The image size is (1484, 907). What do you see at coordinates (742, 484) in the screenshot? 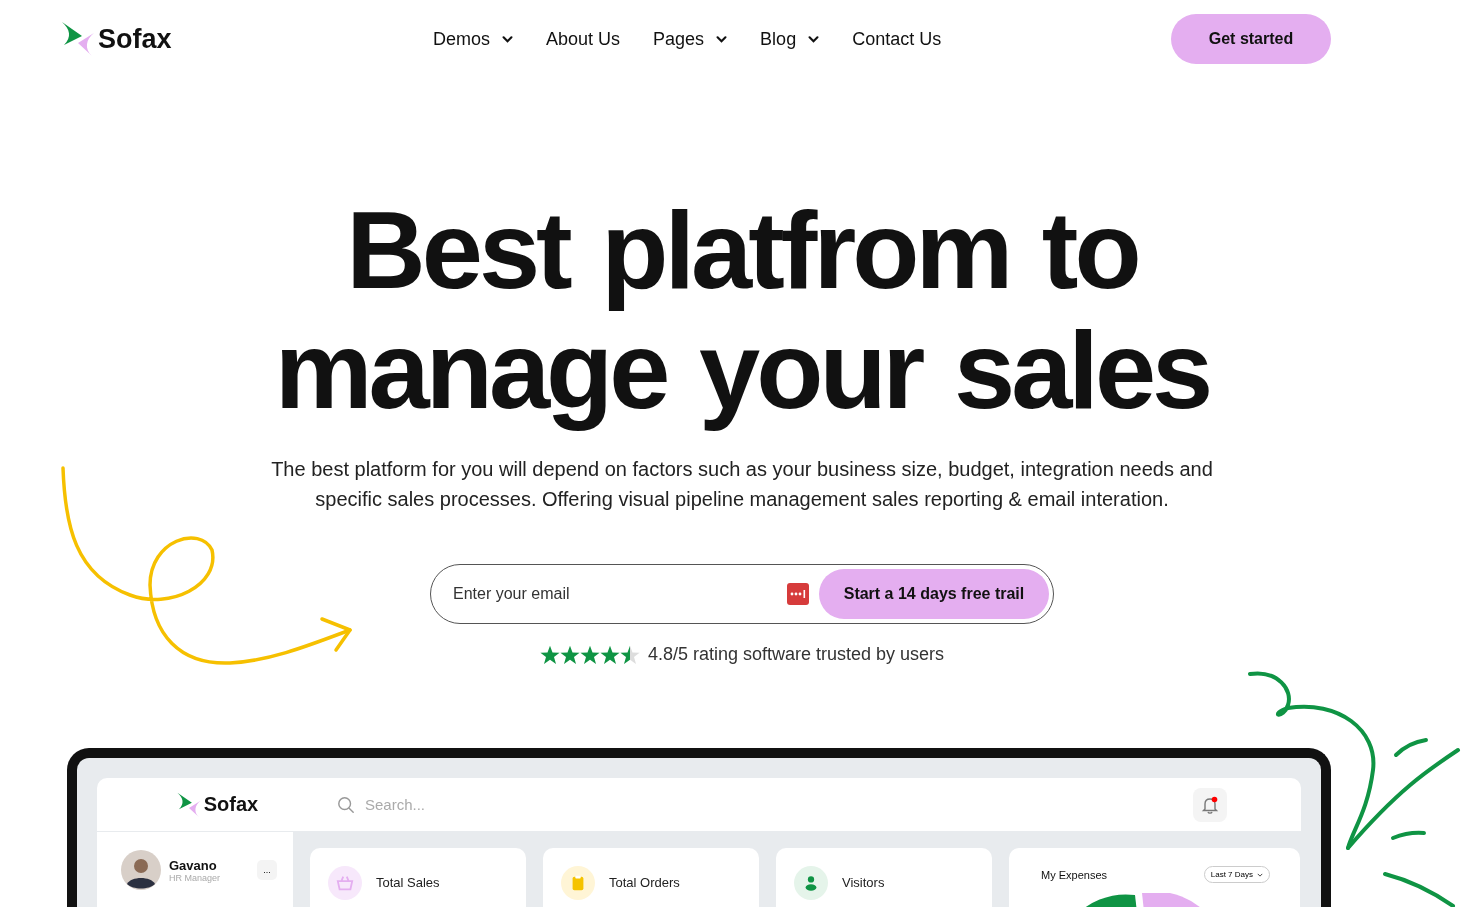
I see `hero-subtitle: The best platform for you will depend on factors such as your business size, budget, integration needs and specific sales processes. Offering visual pipeline management sales reporting & email interation.` at bounding box center [742, 484].